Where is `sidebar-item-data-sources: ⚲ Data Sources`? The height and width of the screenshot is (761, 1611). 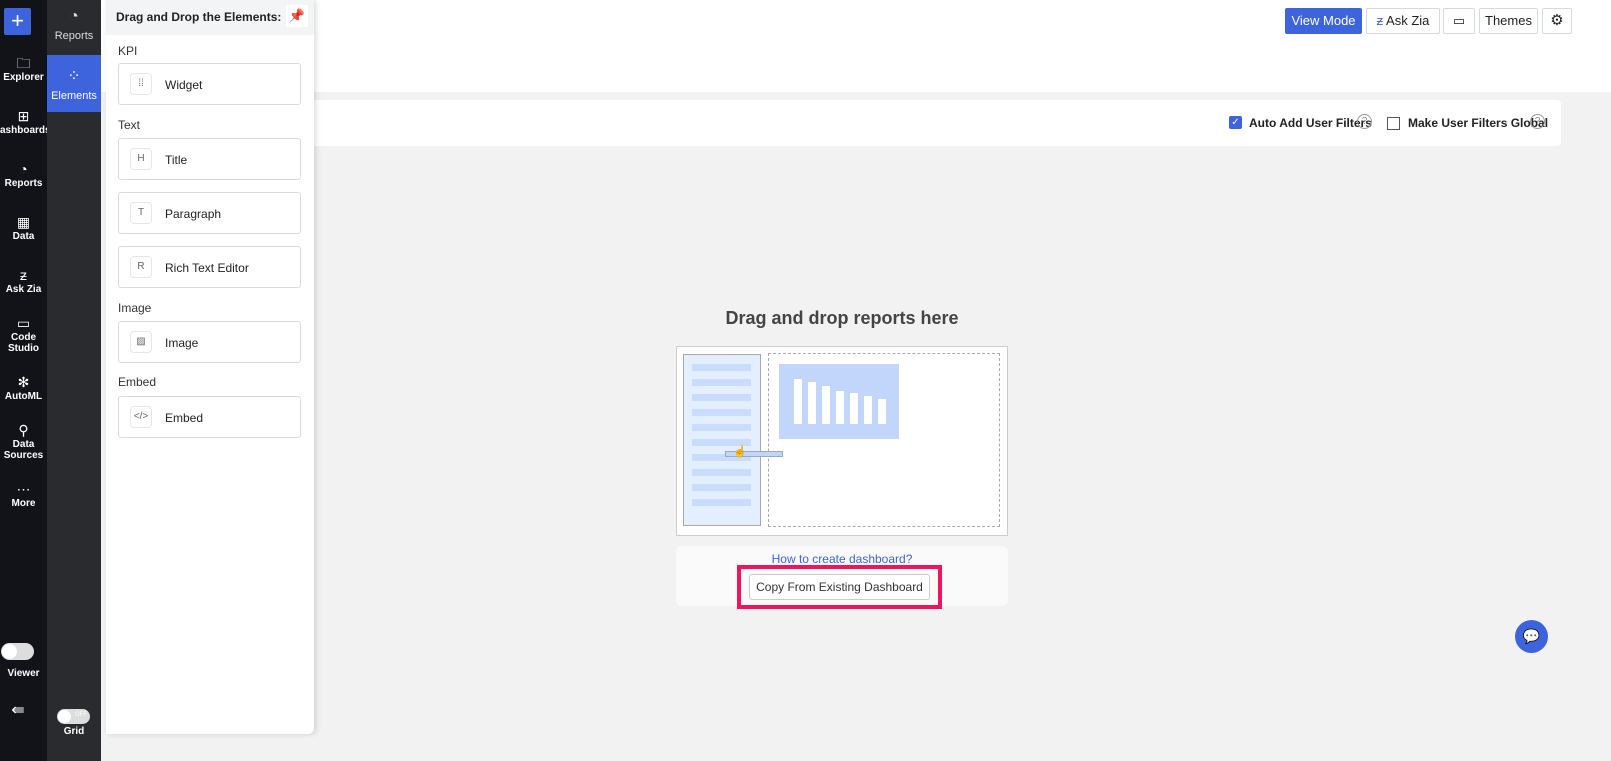
sidebar-item-data-sources: ⚲ Data Sources is located at coordinates (23, 442).